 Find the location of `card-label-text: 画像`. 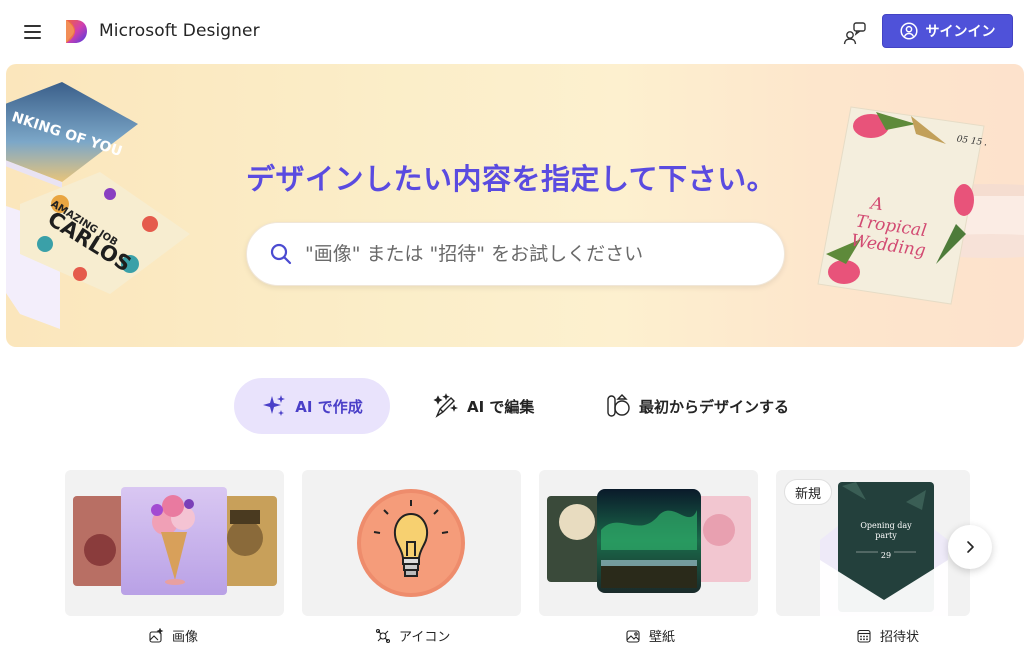

card-label-text: 画像 is located at coordinates (185, 637).